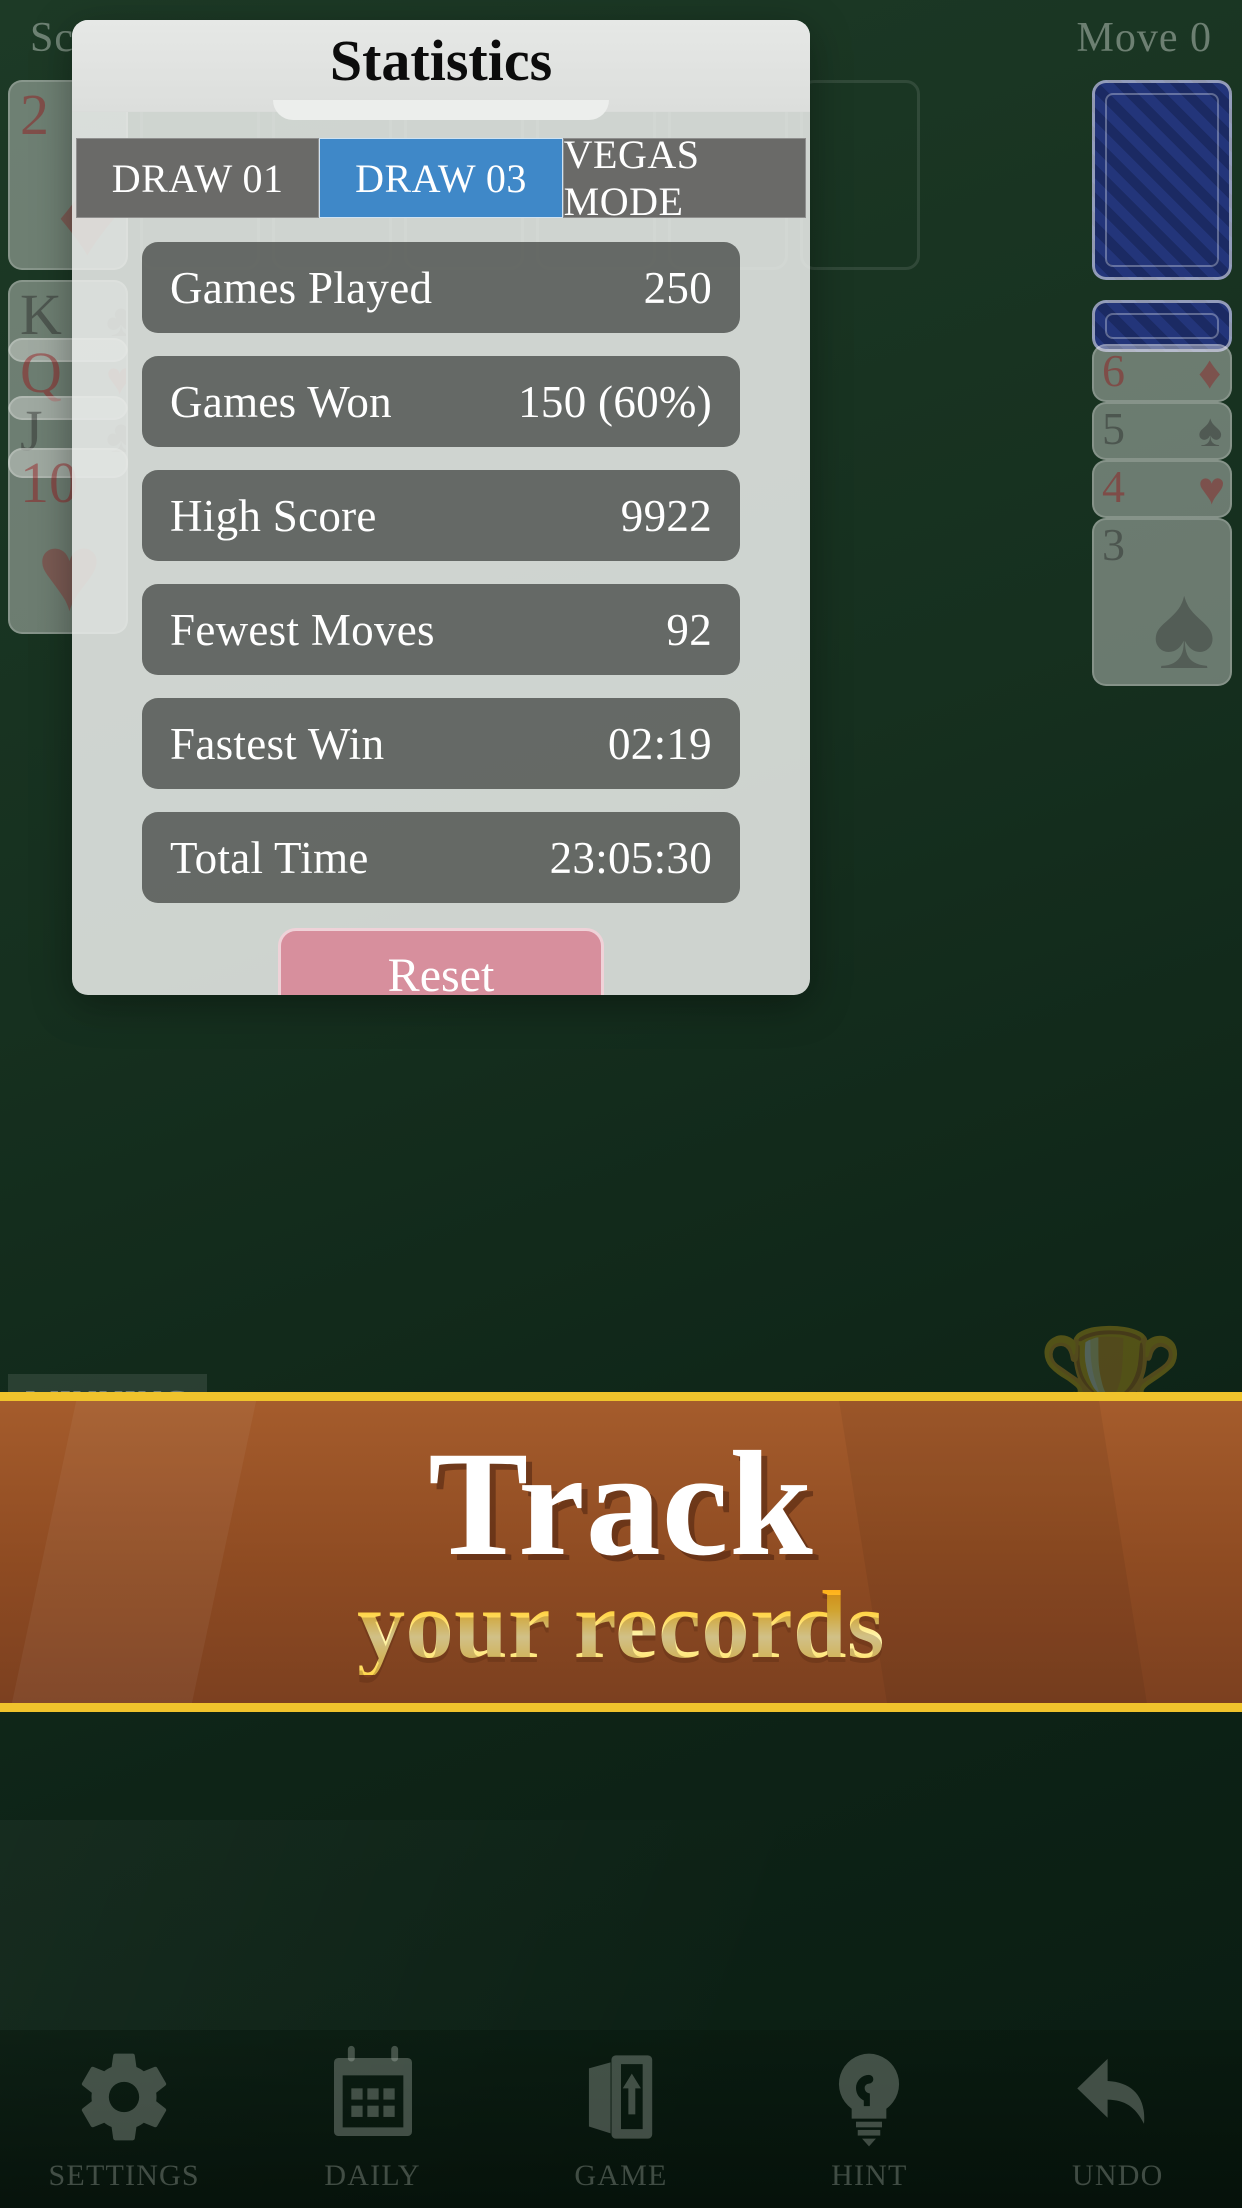 The width and height of the screenshot is (1242, 2208). Describe the element at coordinates (621, 1503) in the screenshot. I see `banner-headline: Track` at that location.